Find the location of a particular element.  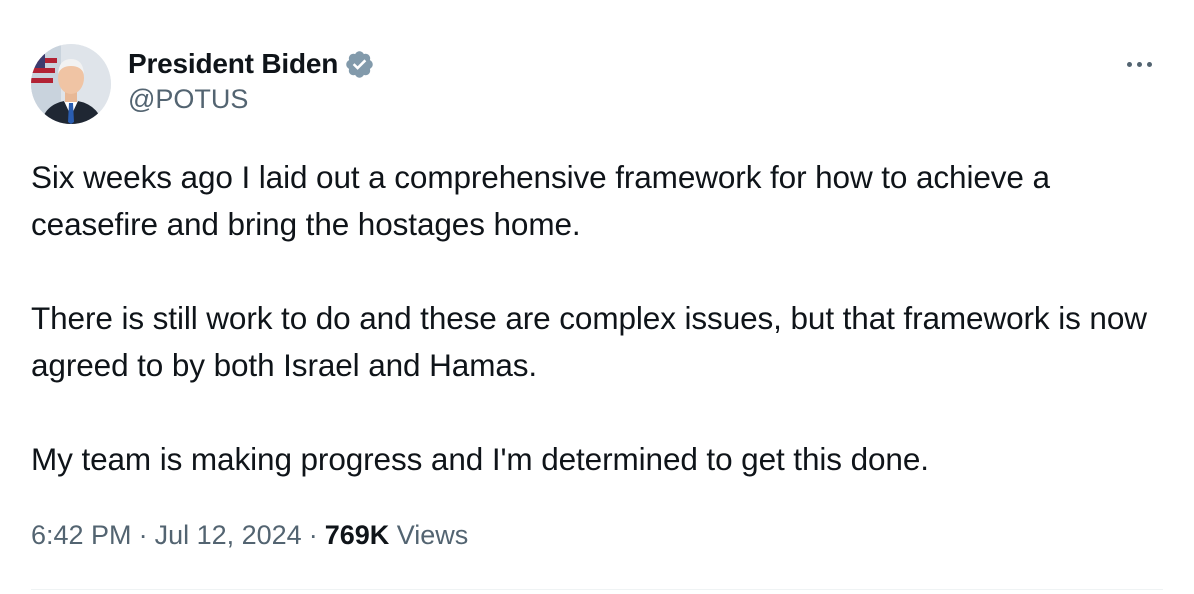

views-count: 769K is located at coordinates (357, 535).